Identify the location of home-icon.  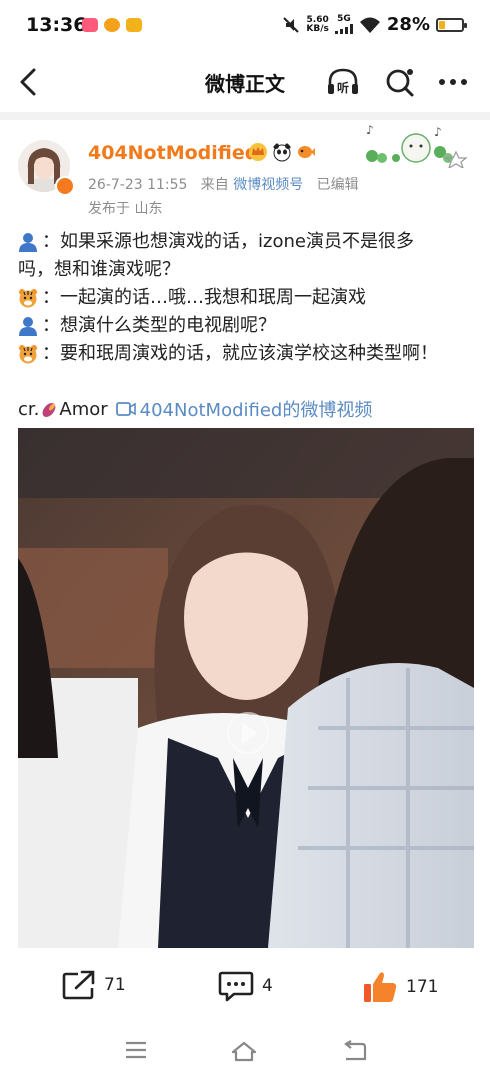
(244, 1051).